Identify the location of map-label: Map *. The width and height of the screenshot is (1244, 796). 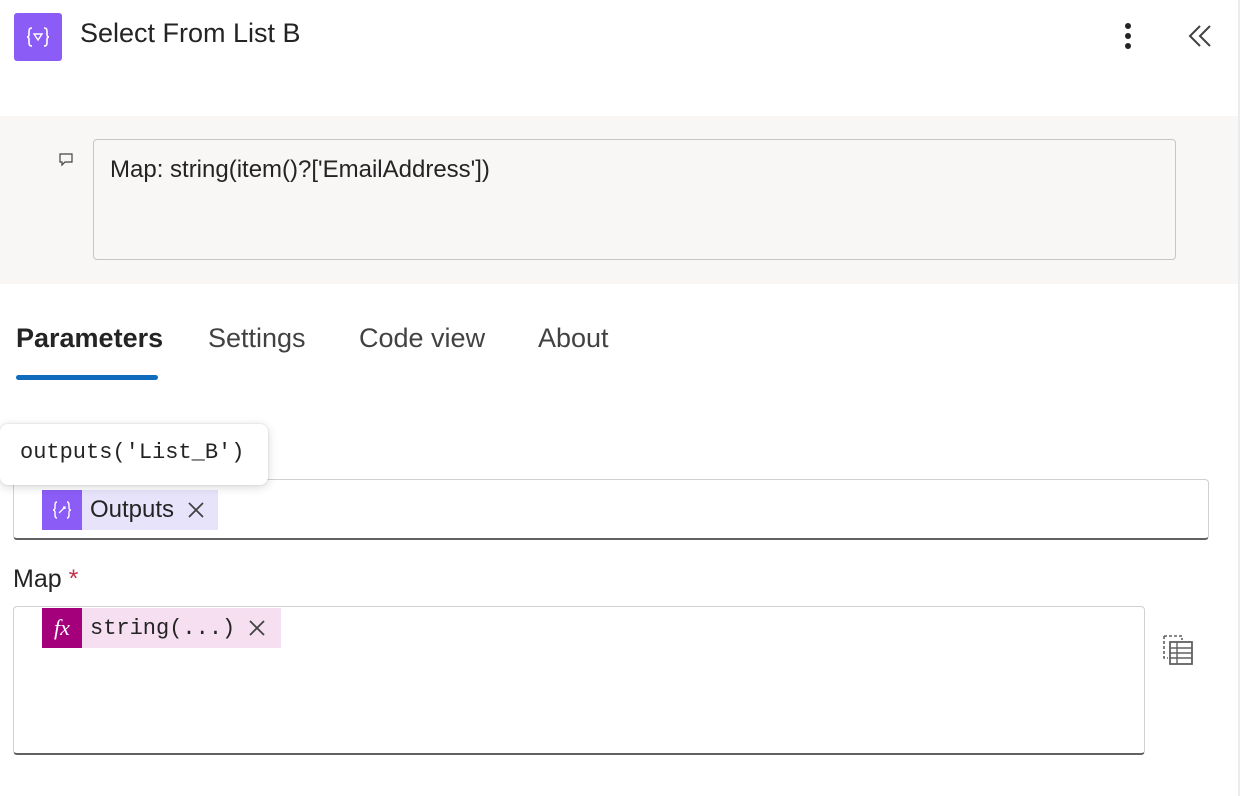
(45, 579).